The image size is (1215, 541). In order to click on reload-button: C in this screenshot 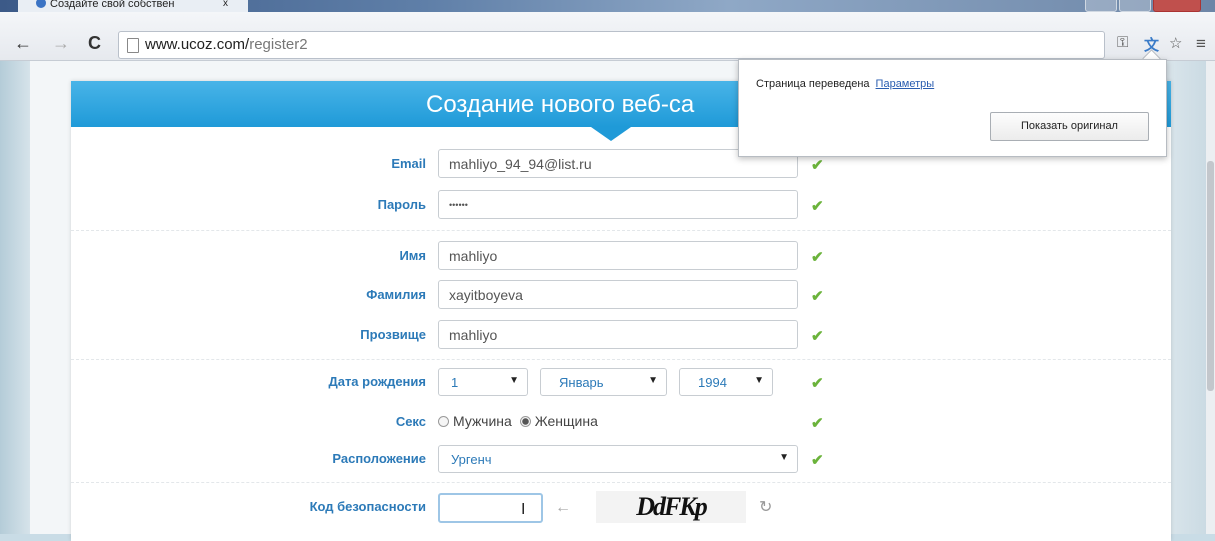, I will do `click(94, 43)`.